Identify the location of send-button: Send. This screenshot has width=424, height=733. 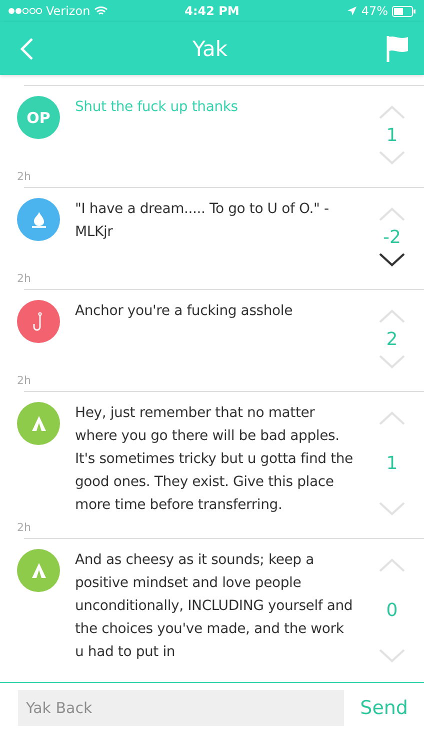
(384, 708).